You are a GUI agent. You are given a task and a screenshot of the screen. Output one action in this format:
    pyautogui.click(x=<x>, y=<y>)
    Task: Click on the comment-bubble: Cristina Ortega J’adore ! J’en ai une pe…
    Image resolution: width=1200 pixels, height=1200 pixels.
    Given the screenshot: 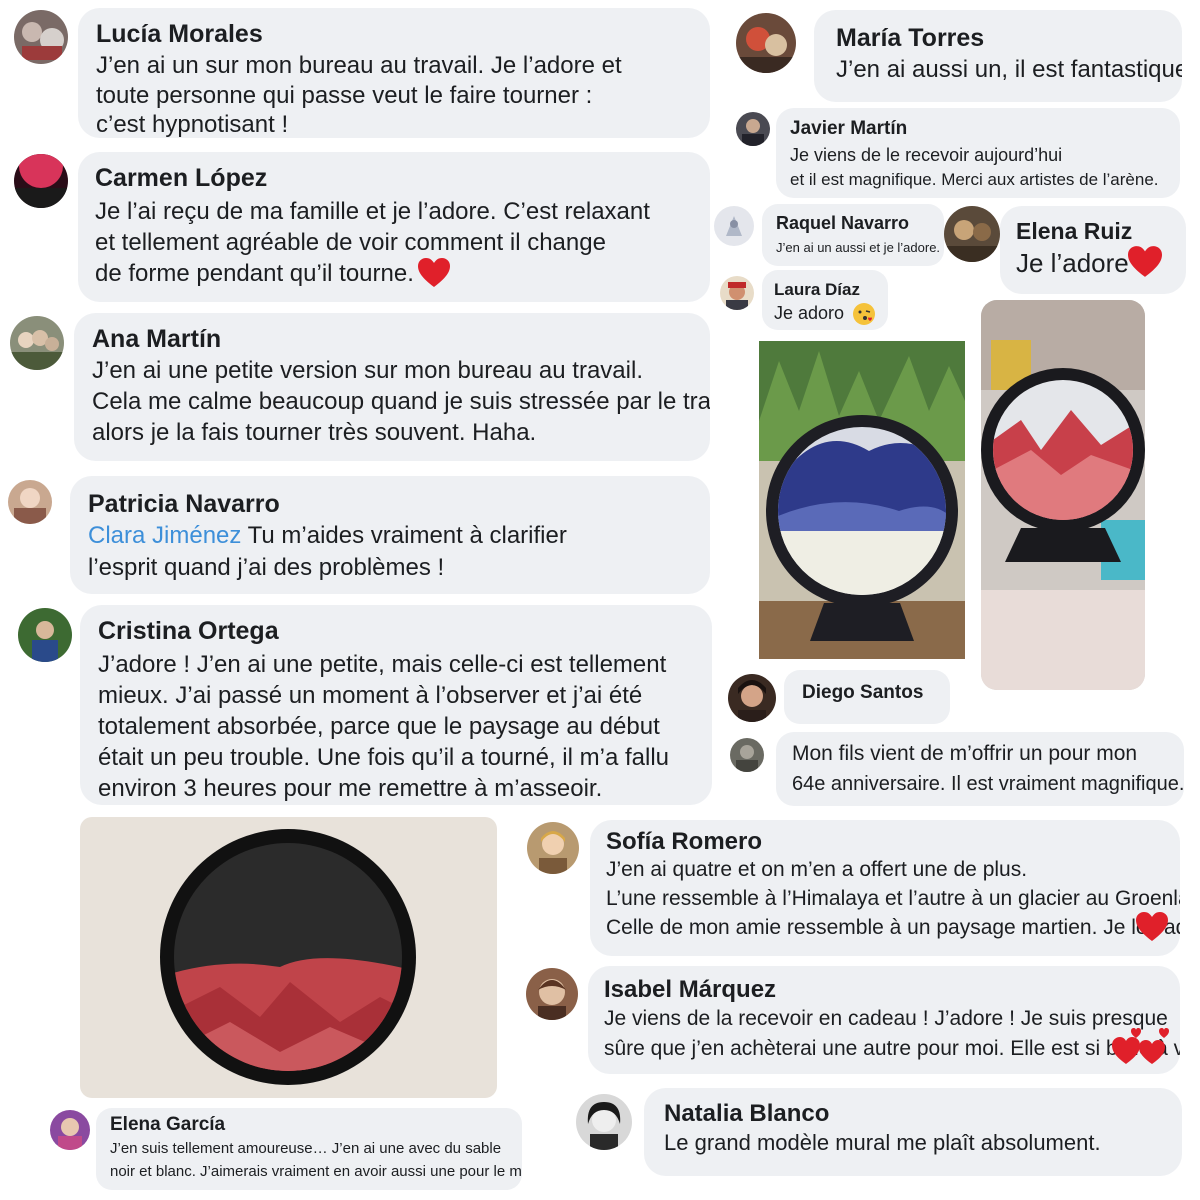 What is the action you would take?
    pyautogui.click(x=396, y=705)
    